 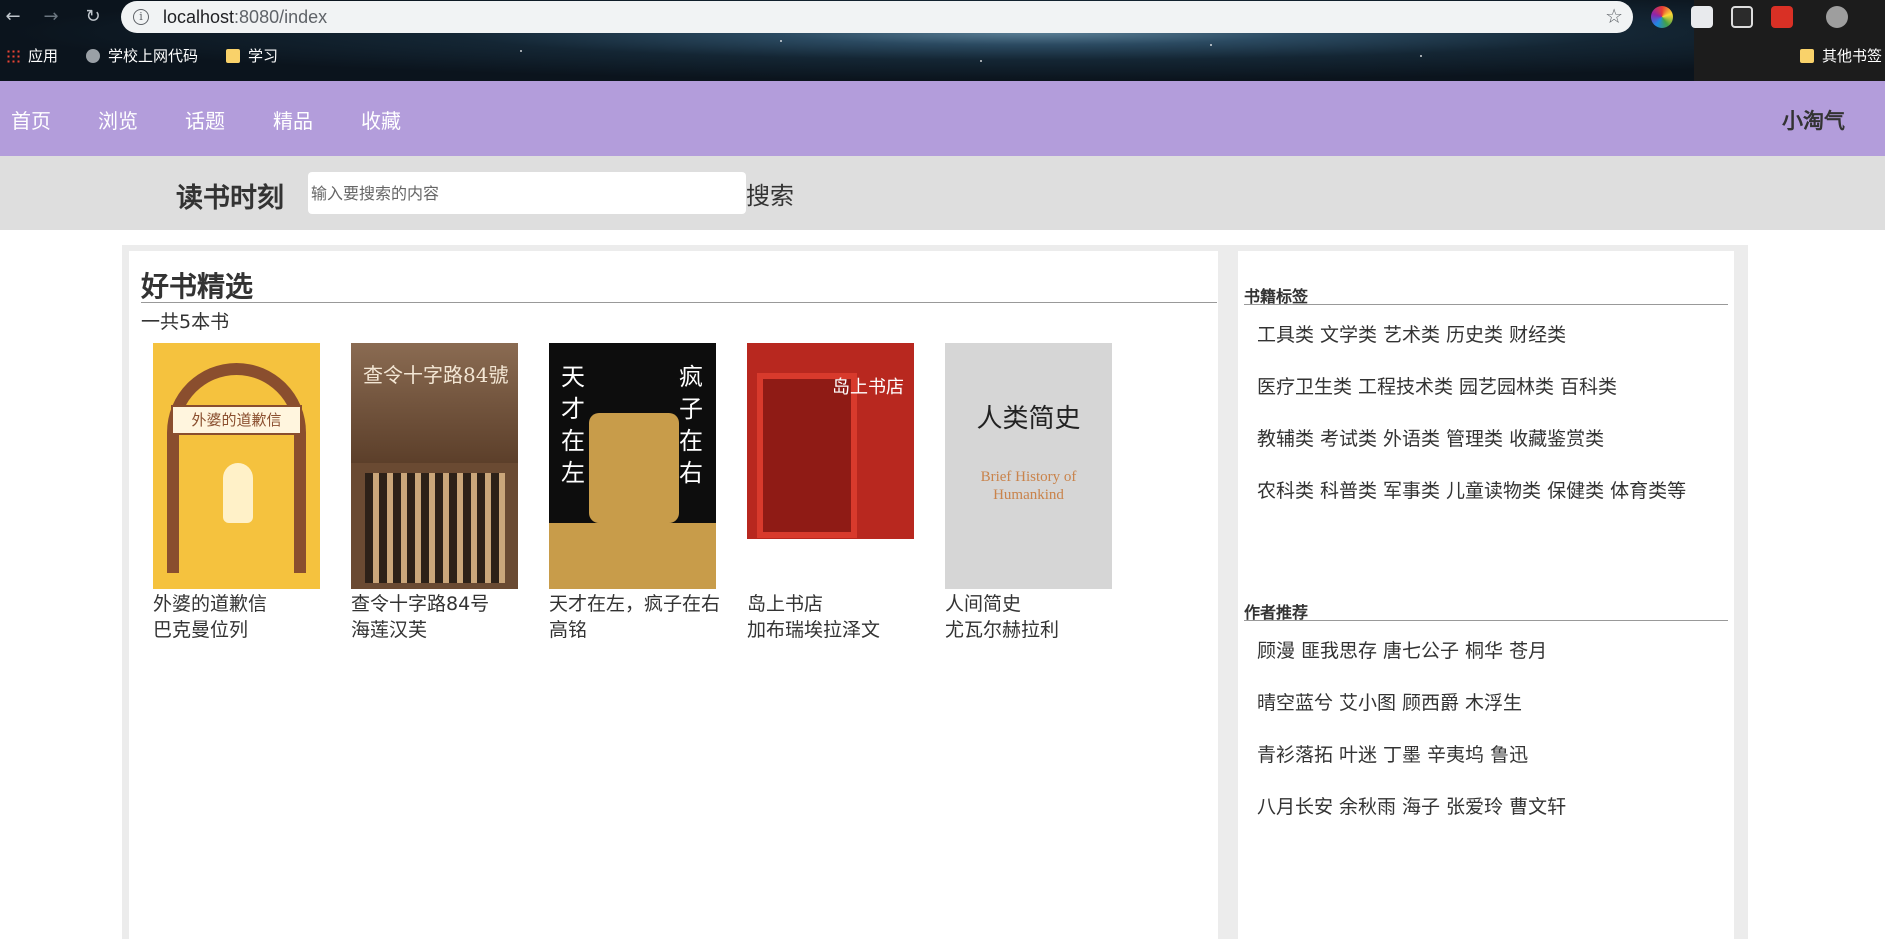 I want to click on nav-favorites: 收藏, so click(x=381, y=119).